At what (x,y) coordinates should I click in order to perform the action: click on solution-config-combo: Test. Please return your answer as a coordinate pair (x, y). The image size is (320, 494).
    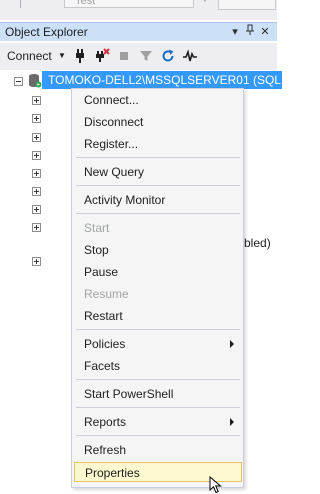
    Looking at the image, I should click on (129, 4).